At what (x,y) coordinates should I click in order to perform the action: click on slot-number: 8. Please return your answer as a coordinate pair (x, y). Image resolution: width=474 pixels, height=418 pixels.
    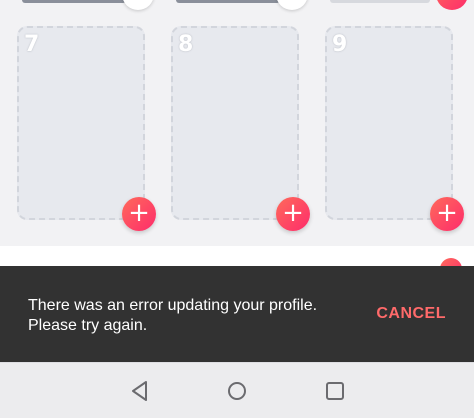
    Looking at the image, I should click on (186, 44).